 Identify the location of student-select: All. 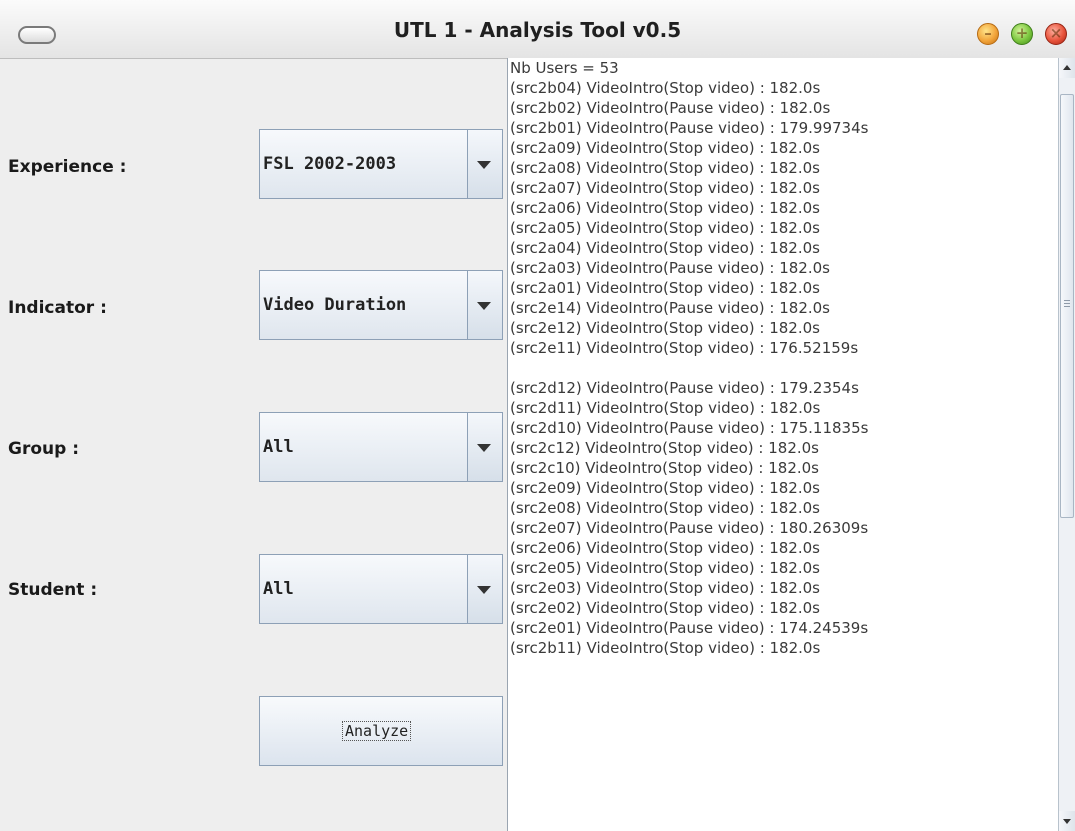
(381, 589).